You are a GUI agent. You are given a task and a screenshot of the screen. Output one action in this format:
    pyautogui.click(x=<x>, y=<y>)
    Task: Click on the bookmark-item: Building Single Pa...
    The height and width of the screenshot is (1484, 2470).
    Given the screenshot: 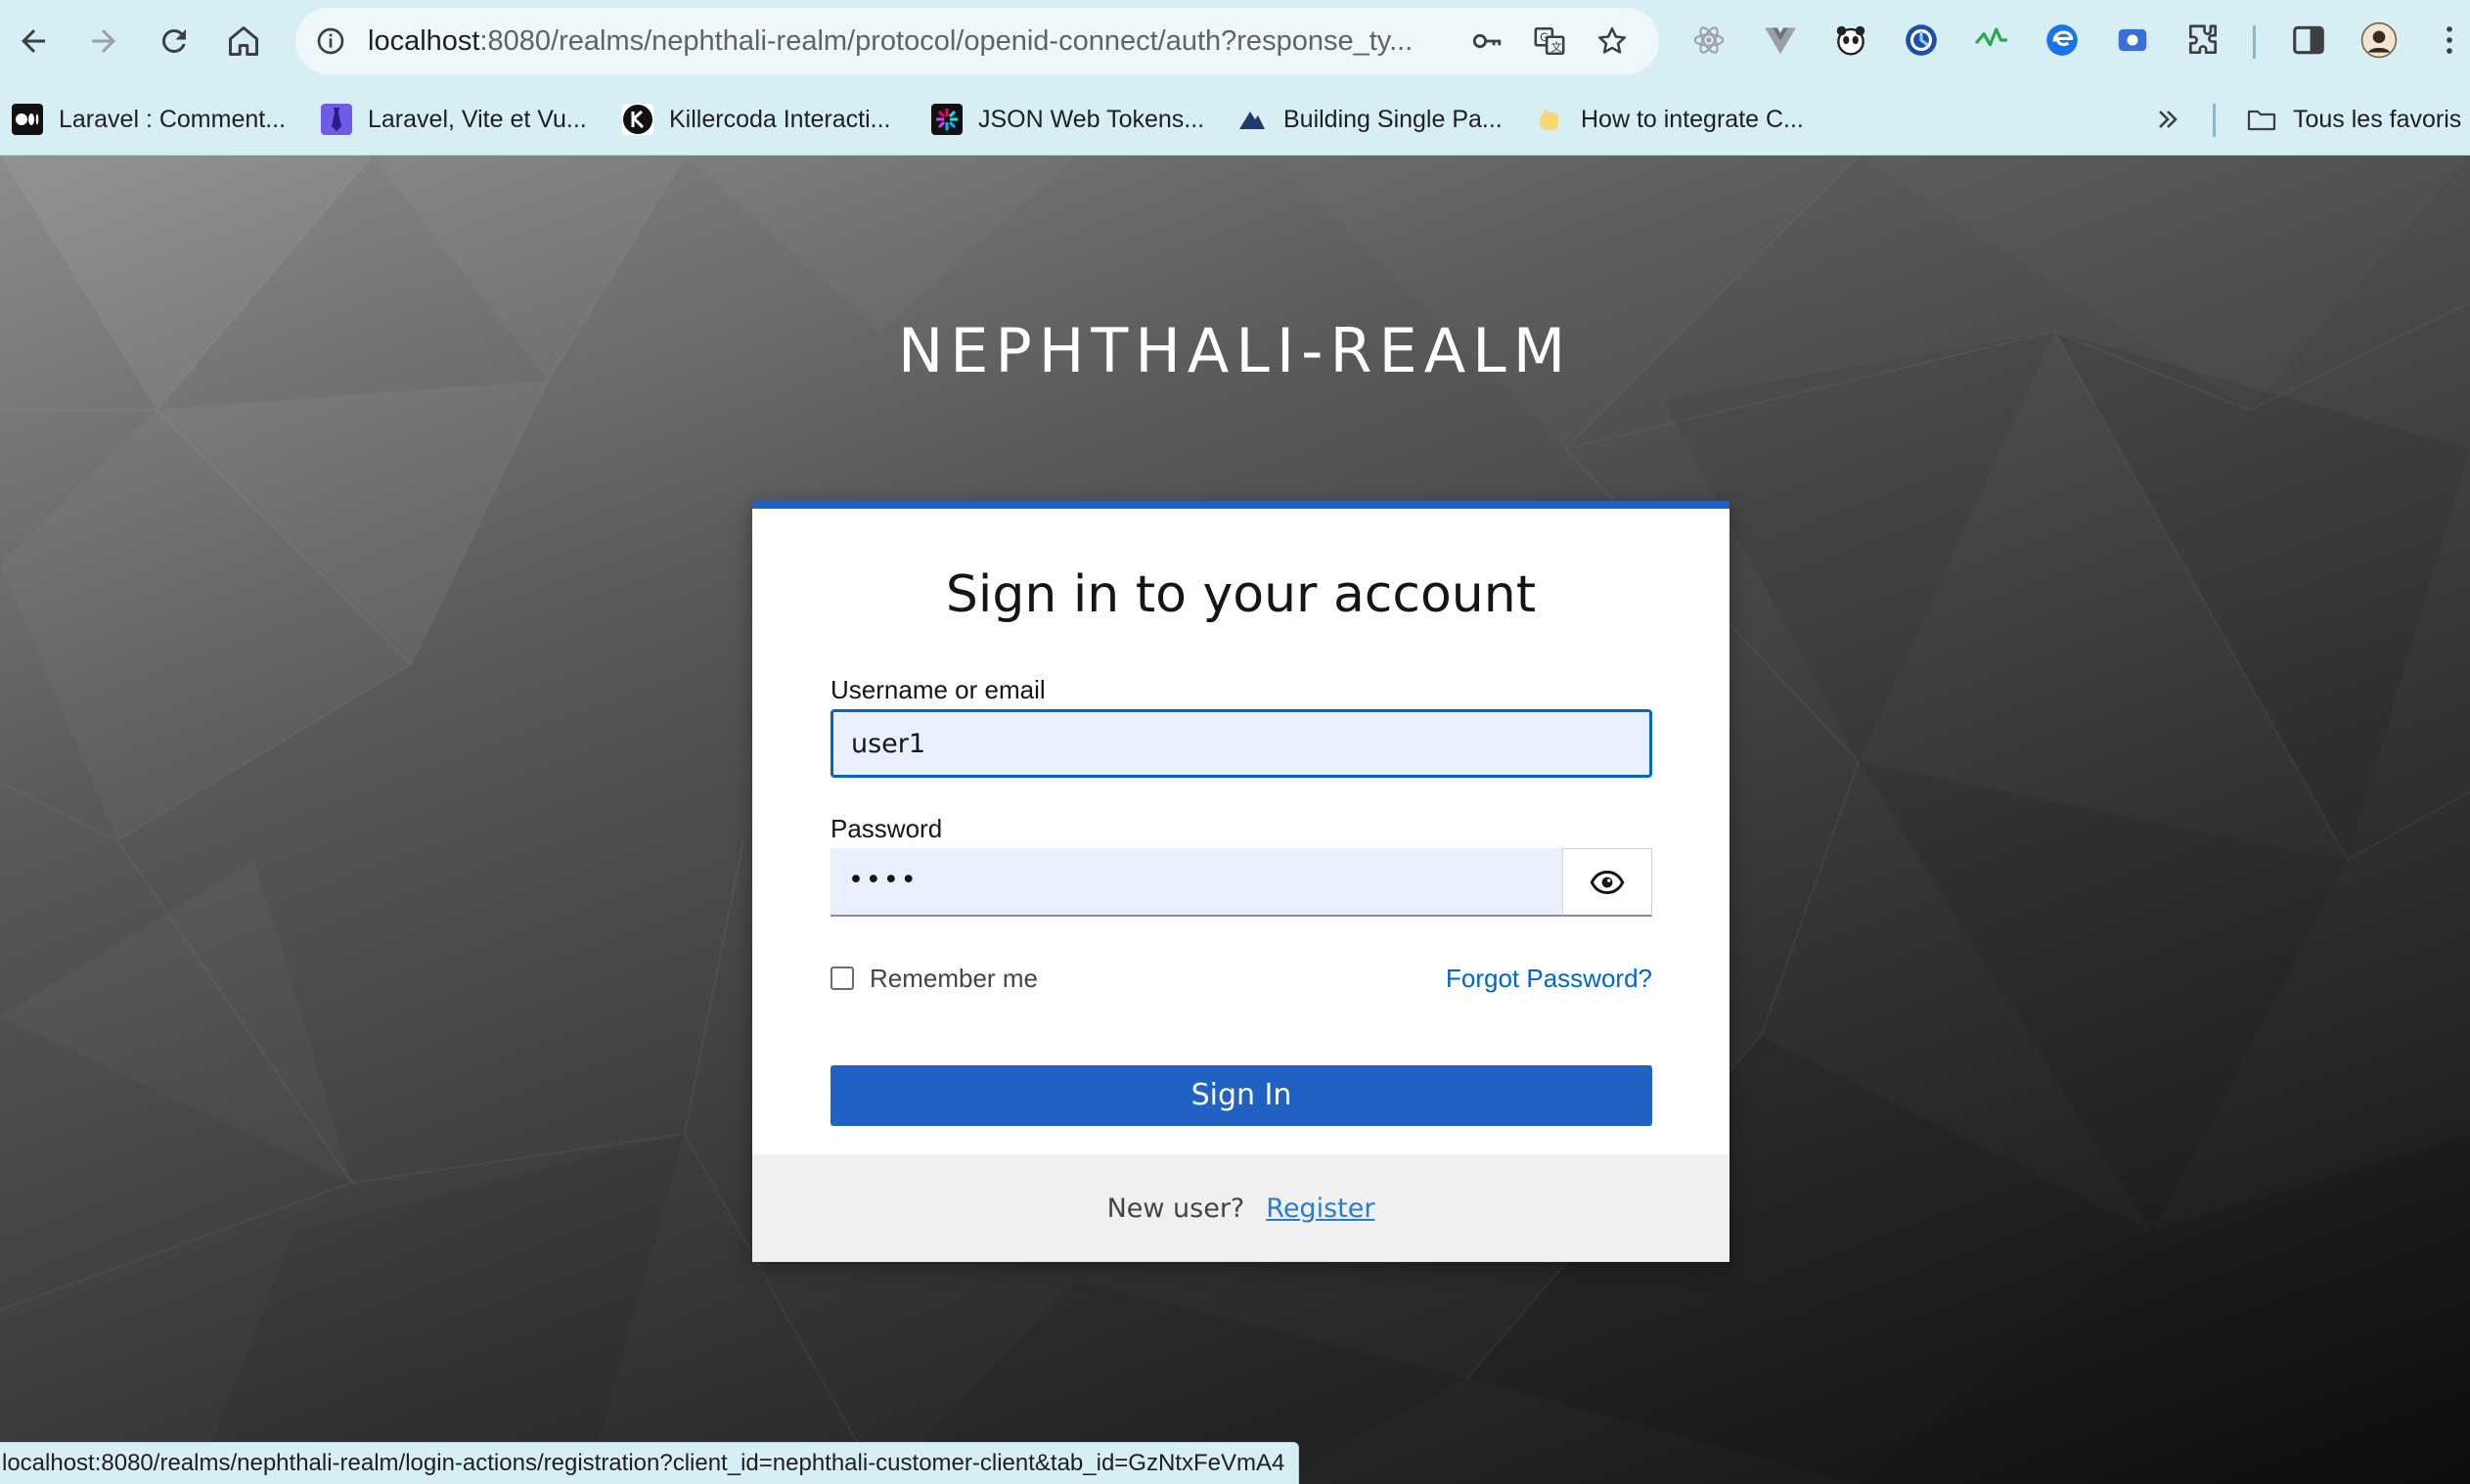 What is the action you would take?
    pyautogui.click(x=1369, y=119)
    